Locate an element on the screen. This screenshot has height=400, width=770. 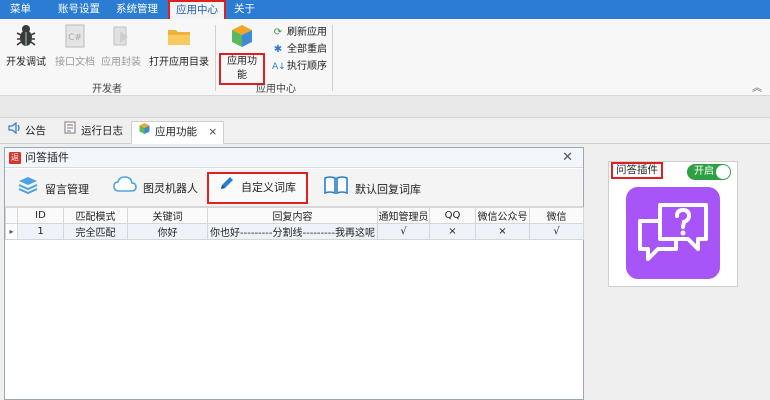
api-doc-button: C# 接口文档 is located at coordinates (75, 45).